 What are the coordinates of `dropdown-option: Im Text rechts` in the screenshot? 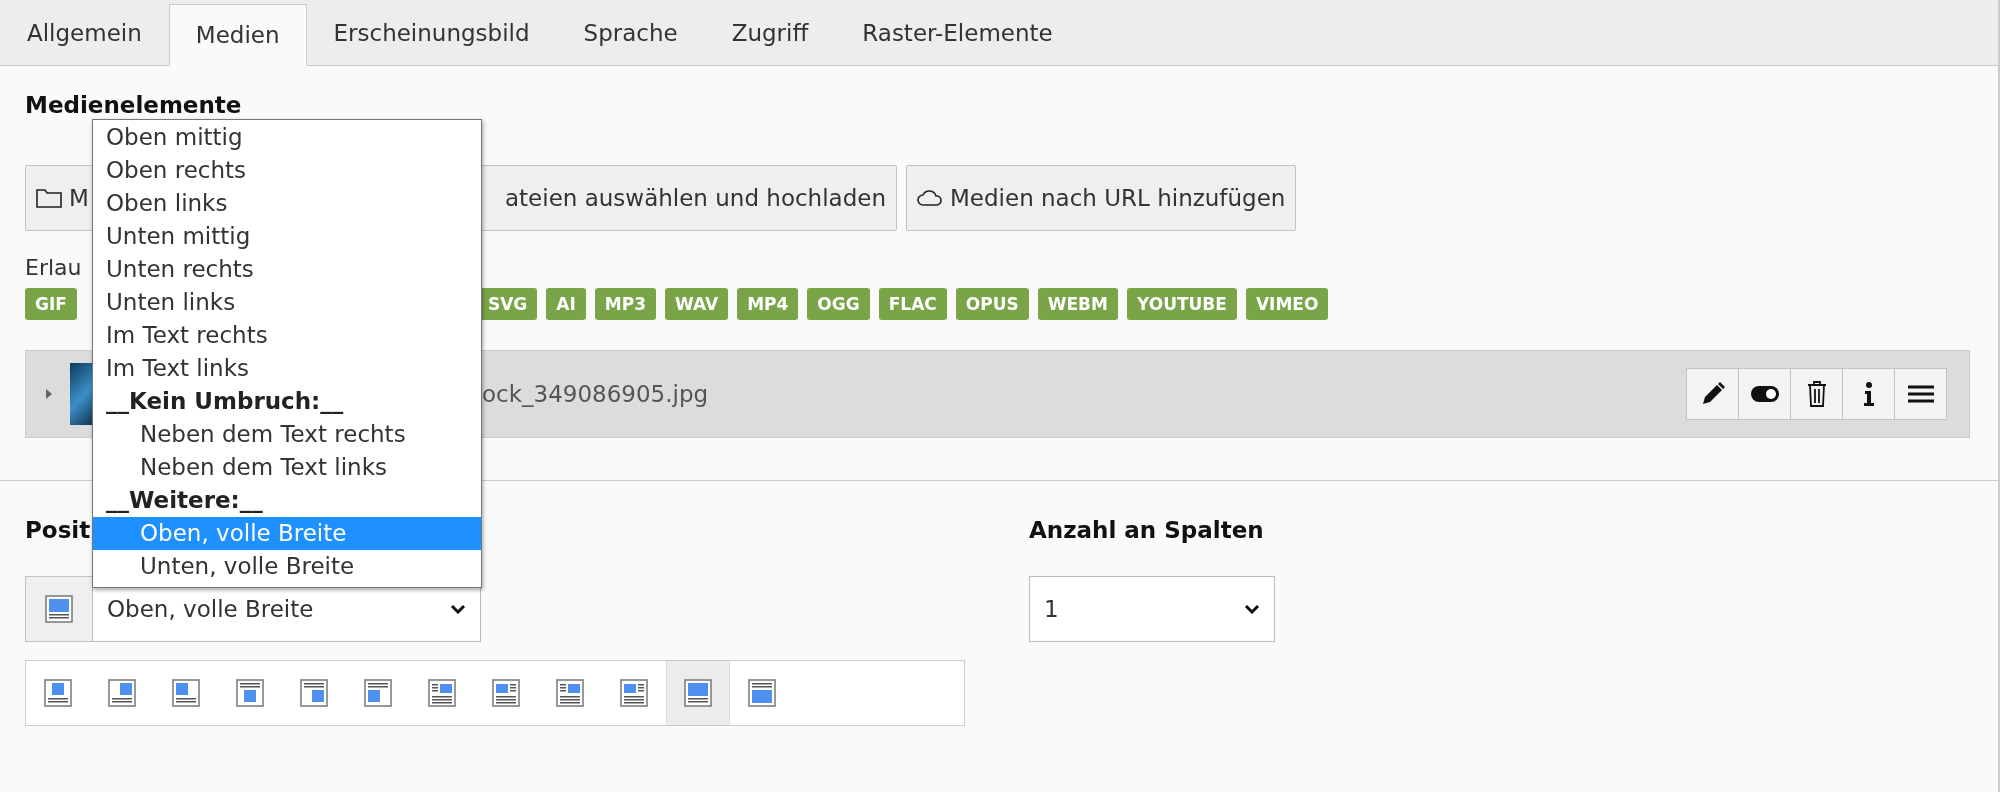 It's located at (287, 335).